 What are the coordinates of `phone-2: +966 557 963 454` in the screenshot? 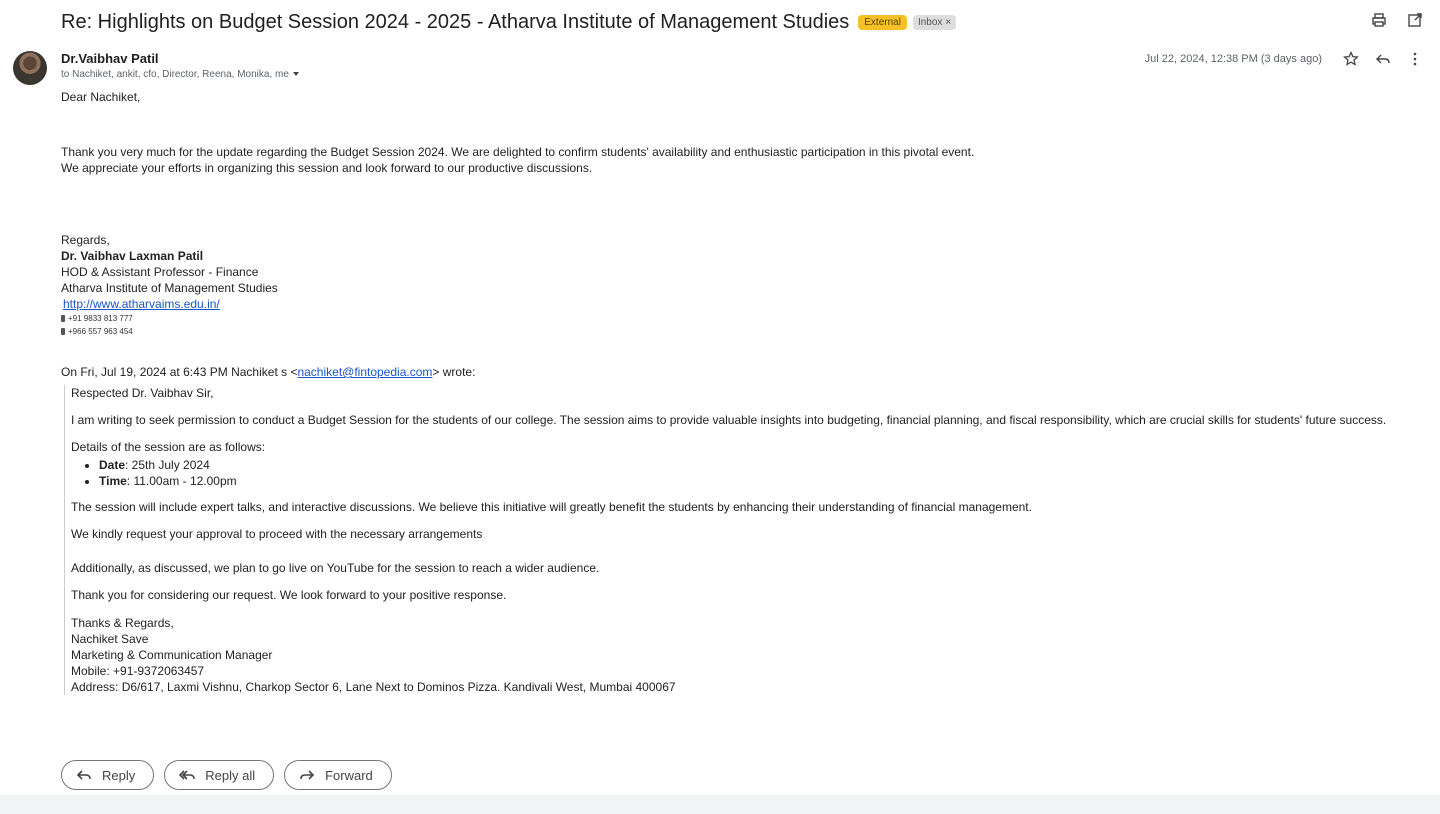 It's located at (100, 331).